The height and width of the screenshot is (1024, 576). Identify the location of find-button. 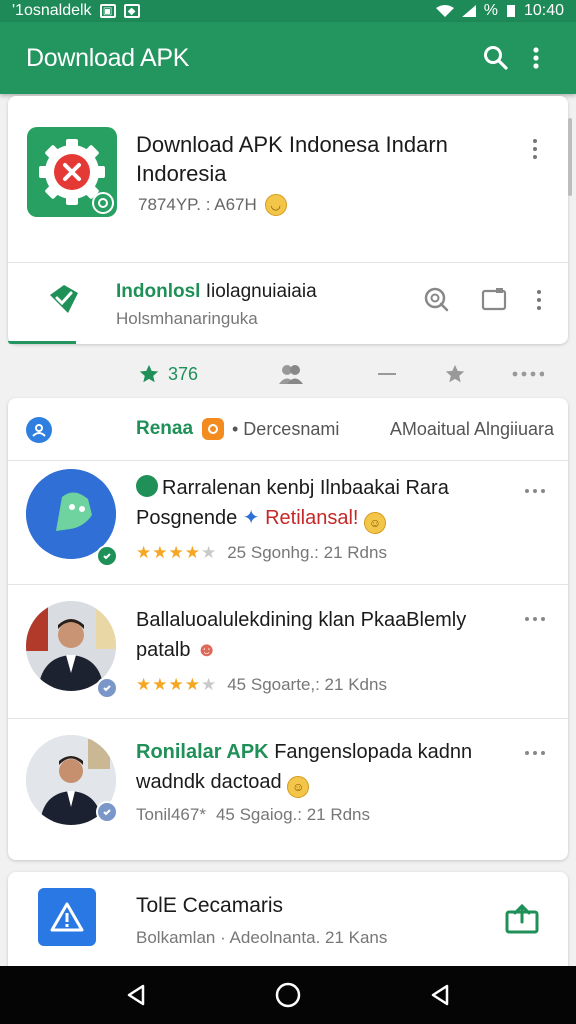
(436, 299).